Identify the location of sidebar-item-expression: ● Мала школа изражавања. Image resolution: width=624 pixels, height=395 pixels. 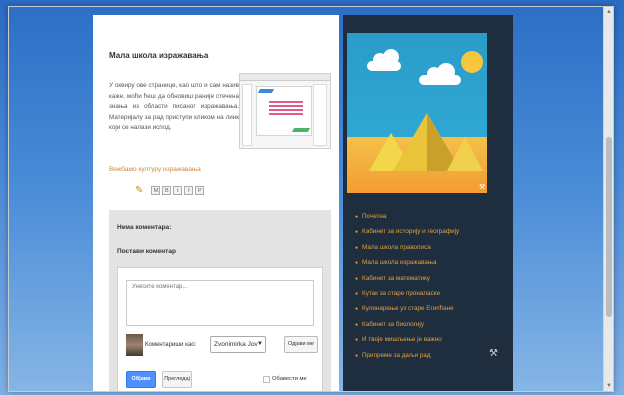
(407, 262).